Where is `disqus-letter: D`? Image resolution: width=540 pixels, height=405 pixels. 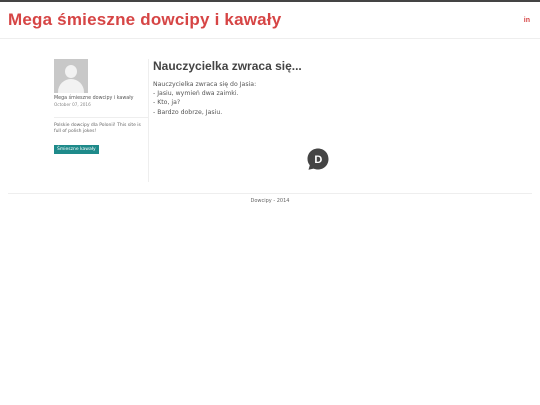 disqus-letter: D is located at coordinates (318, 160).